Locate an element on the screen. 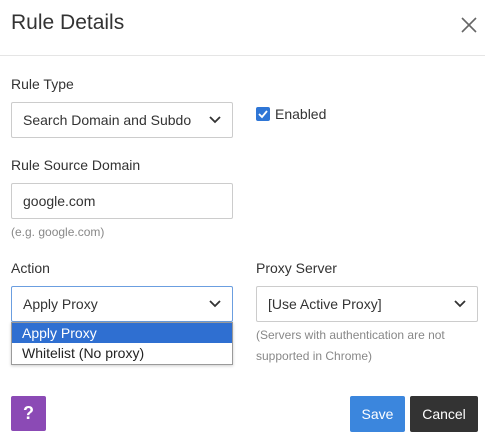 The width and height of the screenshot is (485, 439). checkmark-icon is located at coordinates (263, 114).